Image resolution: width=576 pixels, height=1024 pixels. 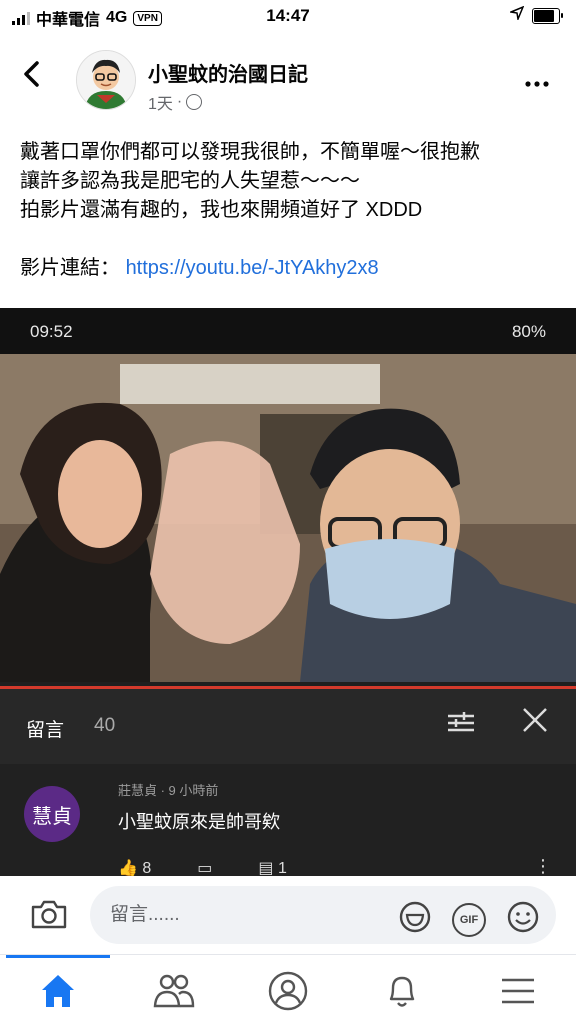 I want to click on location-icon, so click(x=516, y=15).